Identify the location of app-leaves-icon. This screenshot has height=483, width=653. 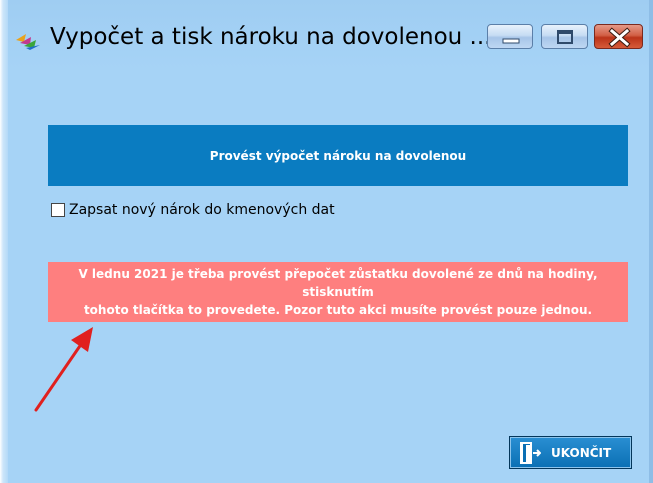
(28, 42).